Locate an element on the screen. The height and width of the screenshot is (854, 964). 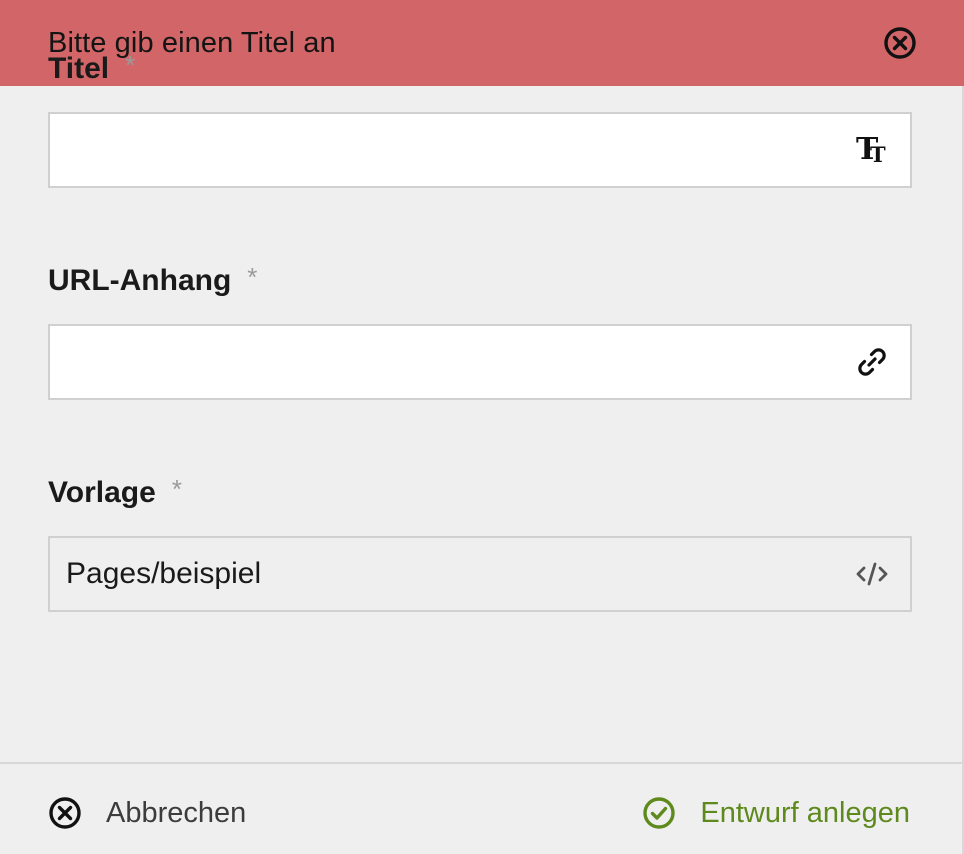
title-field-label-row: Titel * is located at coordinates (91, 68).